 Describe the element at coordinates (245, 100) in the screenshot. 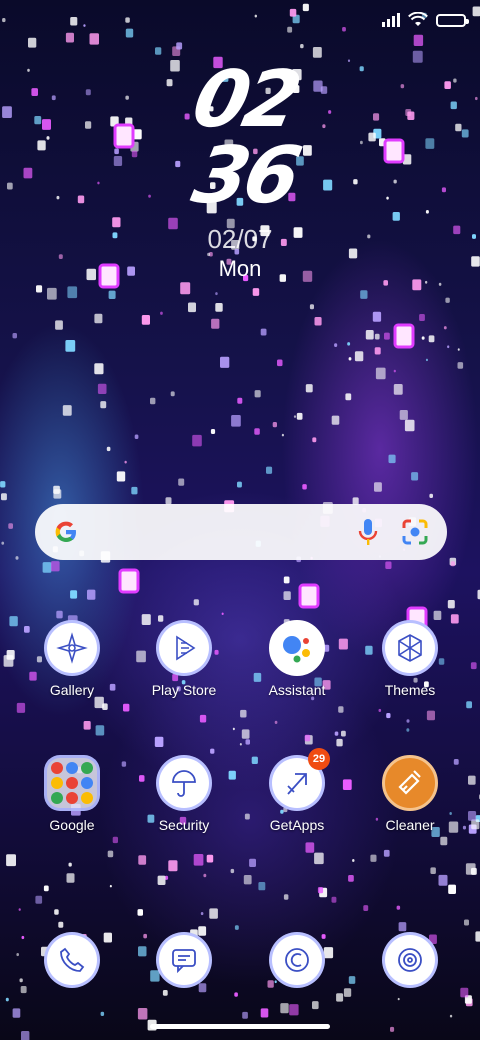

I see `clock-hours: 02` at that location.